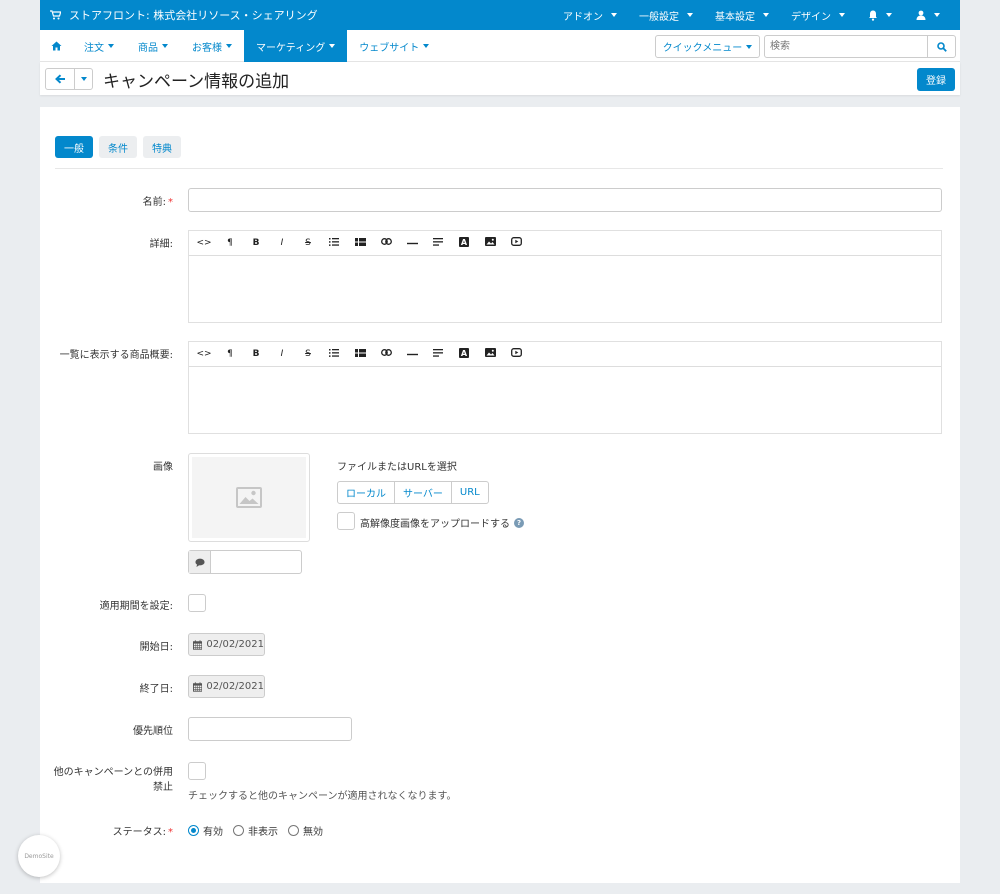 This screenshot has width=1000, height=894. What do you see at coordinates (565, 289) in the screenshot?
I see `details-textarea` at bounding box center [565, 289].